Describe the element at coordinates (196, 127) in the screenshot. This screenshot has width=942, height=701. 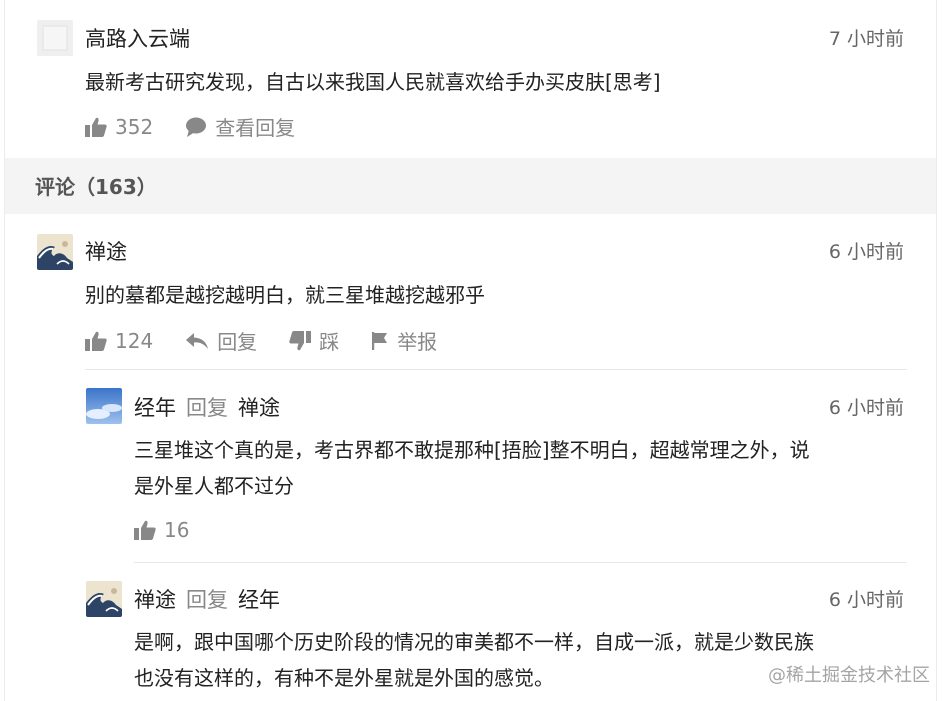
I see `speech-bubble-icon` at that location.